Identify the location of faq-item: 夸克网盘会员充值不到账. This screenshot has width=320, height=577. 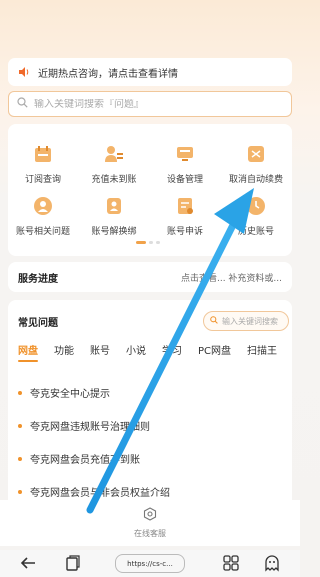
(148, 458).